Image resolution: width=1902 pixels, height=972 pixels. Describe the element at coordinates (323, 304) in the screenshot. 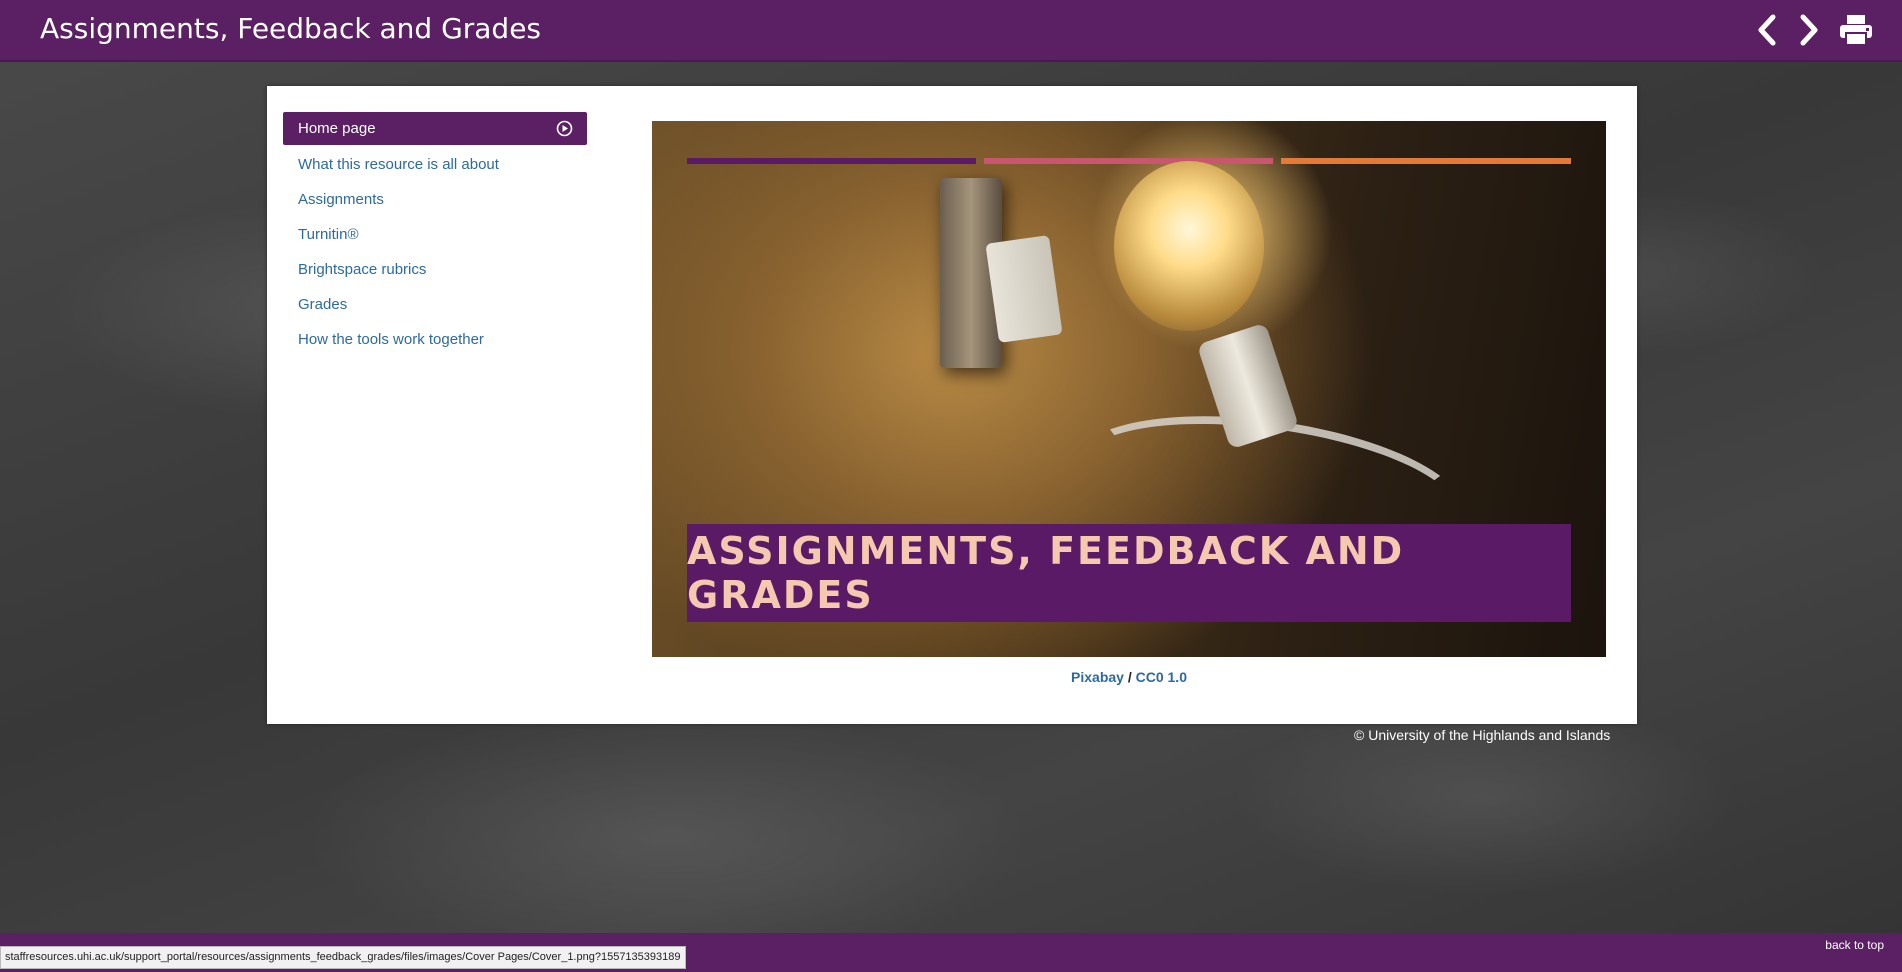

I see `sidebar-item-label: Grades` at that location.